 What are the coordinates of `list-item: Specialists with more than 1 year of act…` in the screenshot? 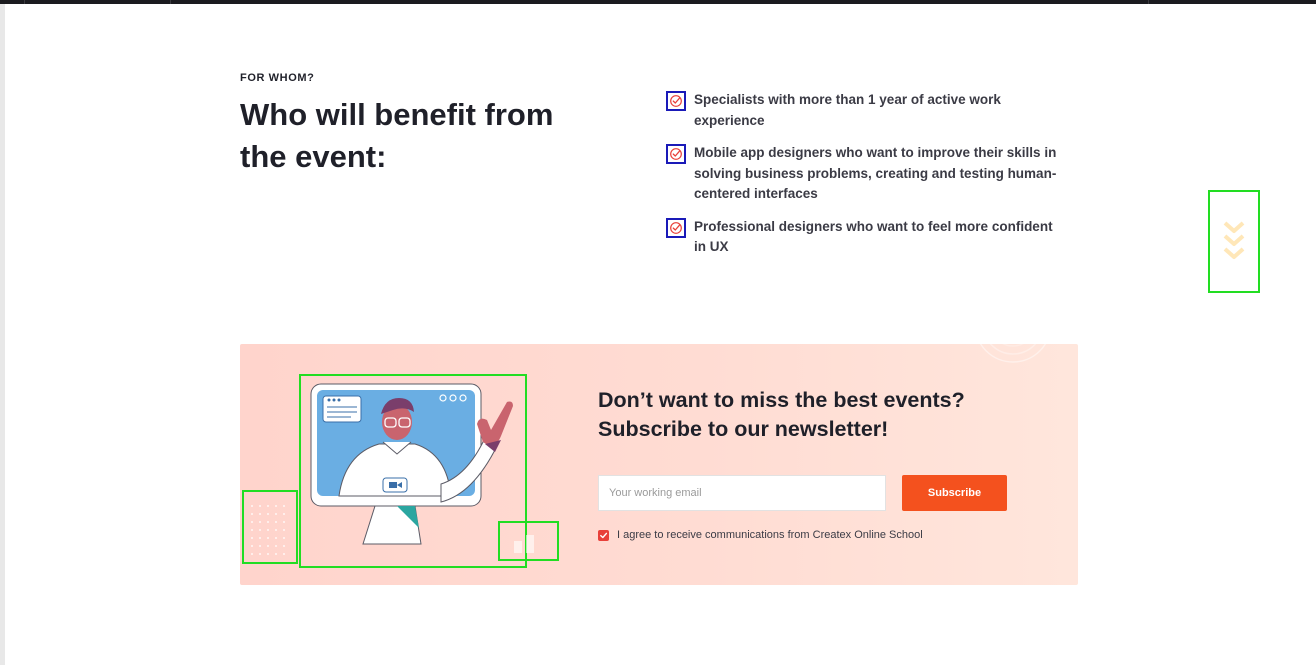 It's located at (876, 110).